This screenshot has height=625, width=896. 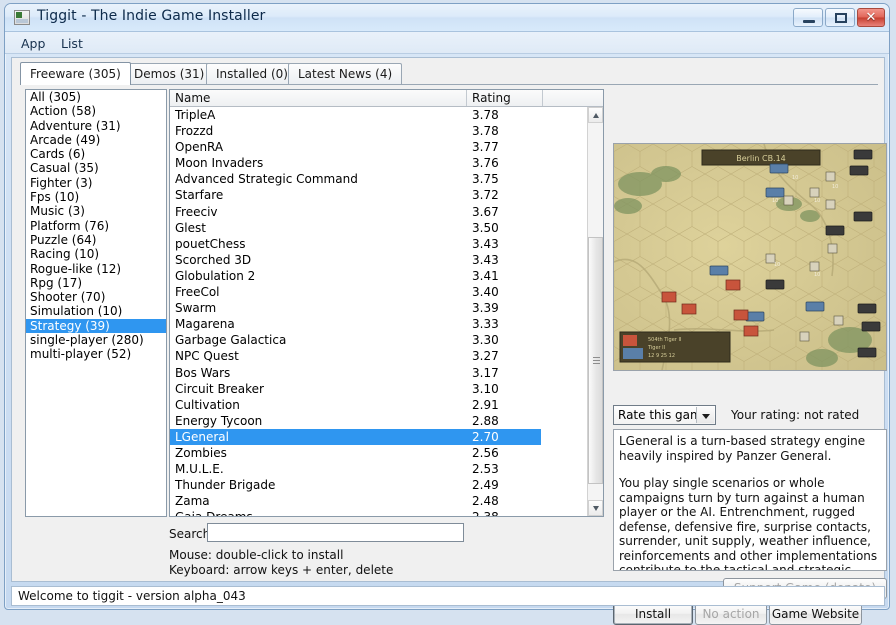 I want to click on category-item: Action (58), so click(x=96, y=111).